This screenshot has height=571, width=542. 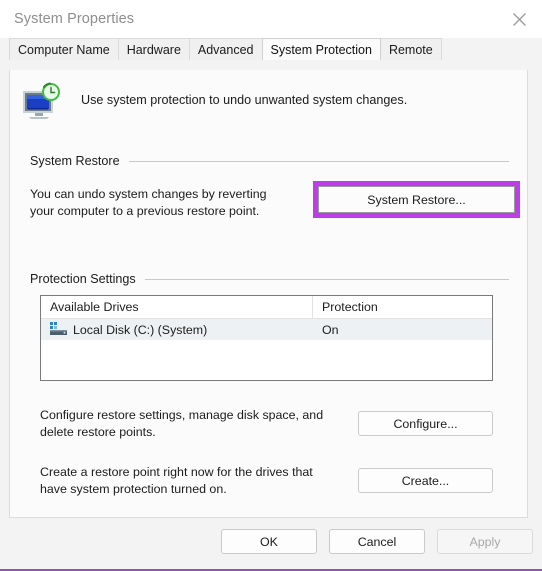 I want to click on create-description-line2: have system protection turned on., so click(x=133, y=489).